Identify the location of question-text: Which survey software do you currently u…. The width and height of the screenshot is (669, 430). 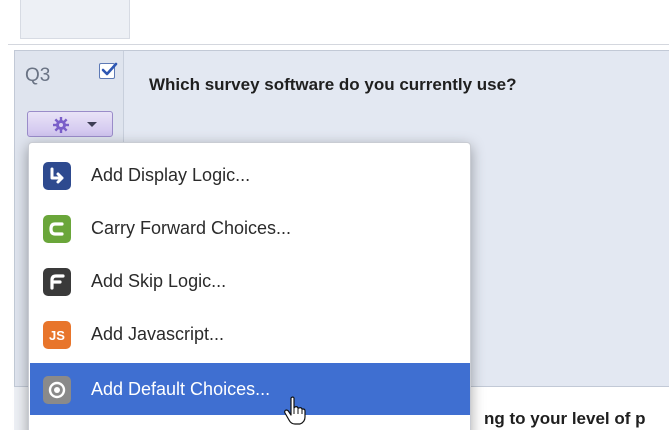
(332, 85).